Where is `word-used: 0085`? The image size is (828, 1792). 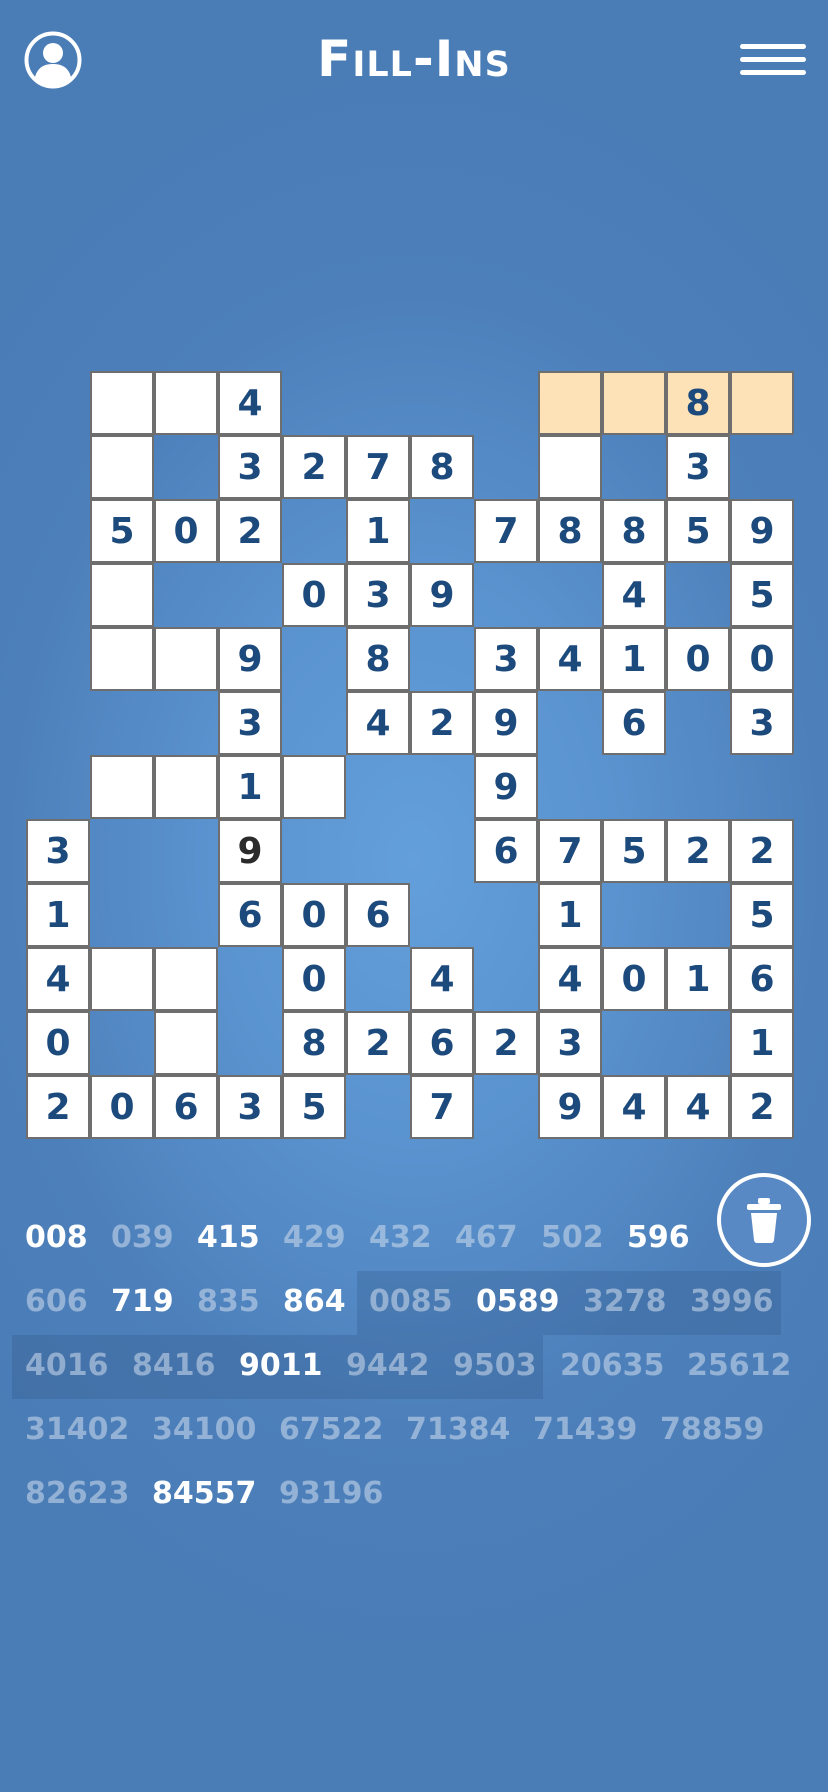
word-used: 0085 is located at coordinates (411, 1302).